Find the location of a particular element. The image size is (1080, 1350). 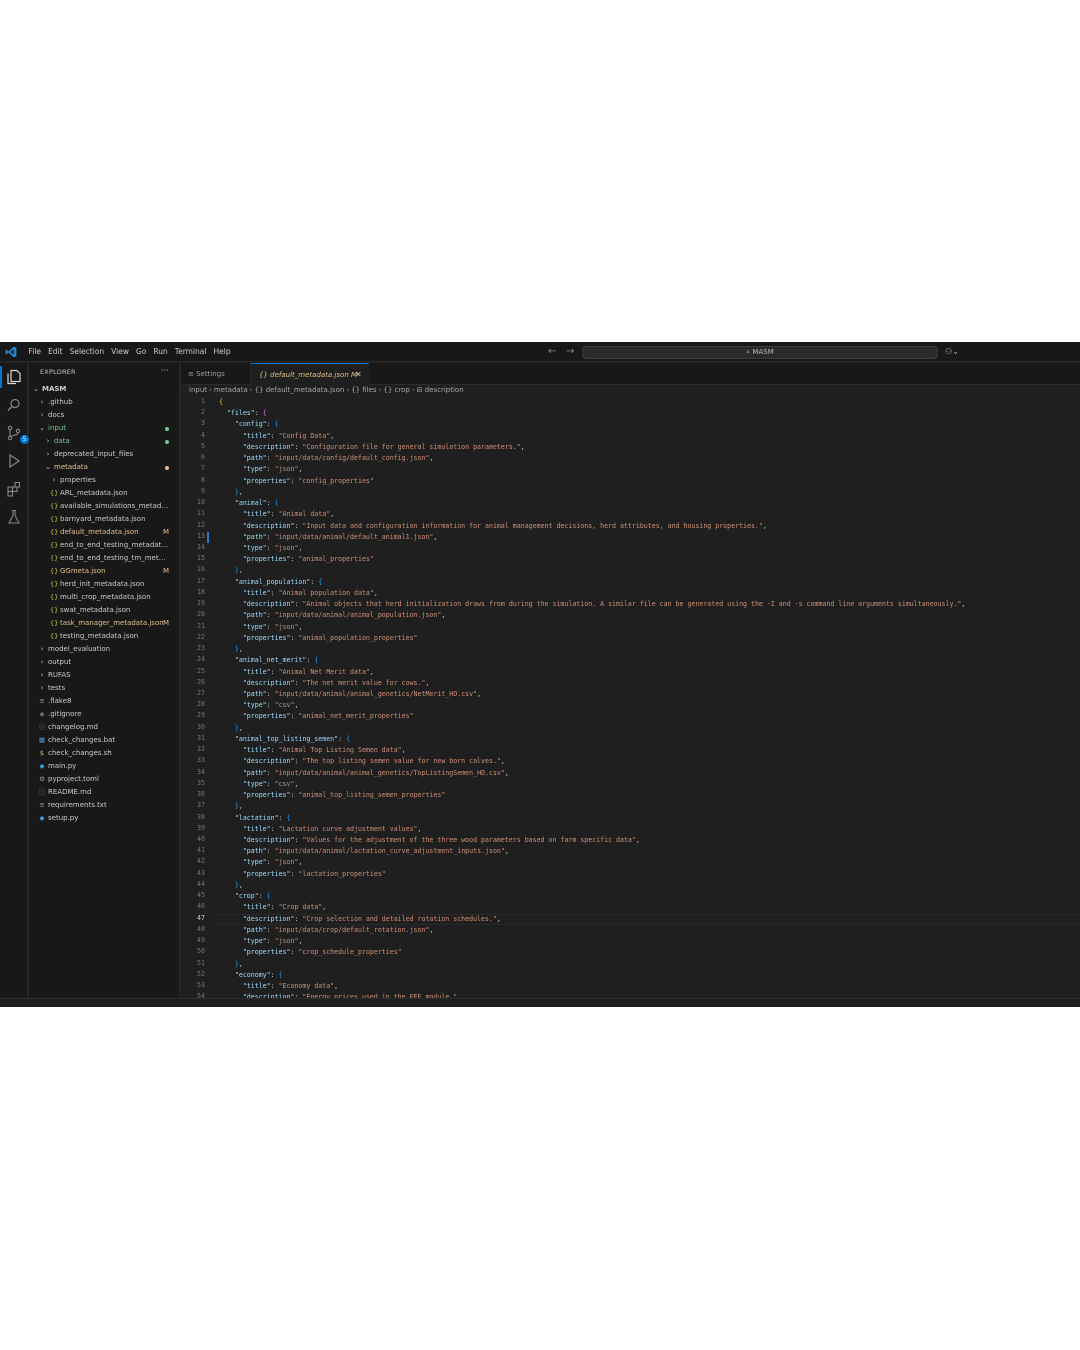

breadcrumb-item: metadata is located at coordinates (231, 390).